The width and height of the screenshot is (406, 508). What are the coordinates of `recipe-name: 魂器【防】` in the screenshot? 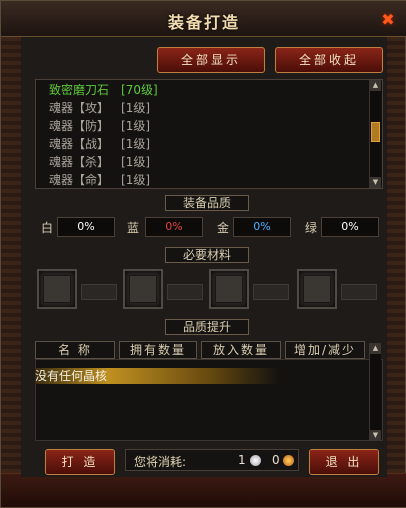 It's located at (79, 126).